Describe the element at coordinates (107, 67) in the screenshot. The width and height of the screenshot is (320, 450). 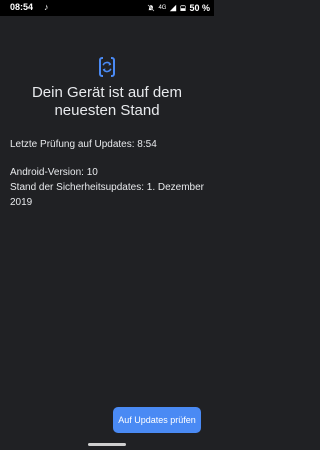
I see `system-update-icon` at that location.